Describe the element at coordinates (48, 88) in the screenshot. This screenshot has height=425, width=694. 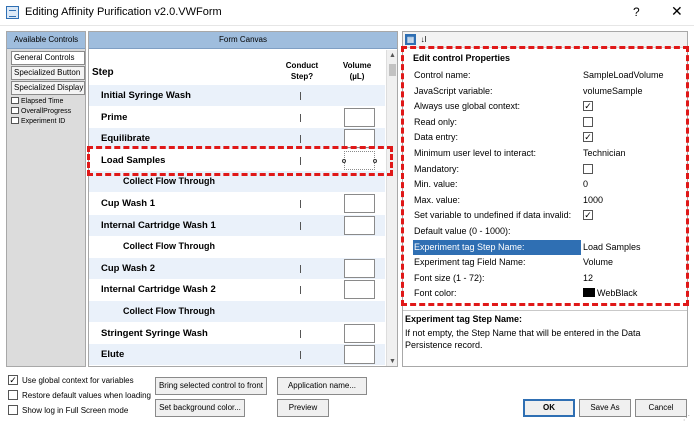
I see `specialized-display-button: Specialized Display` at that location.